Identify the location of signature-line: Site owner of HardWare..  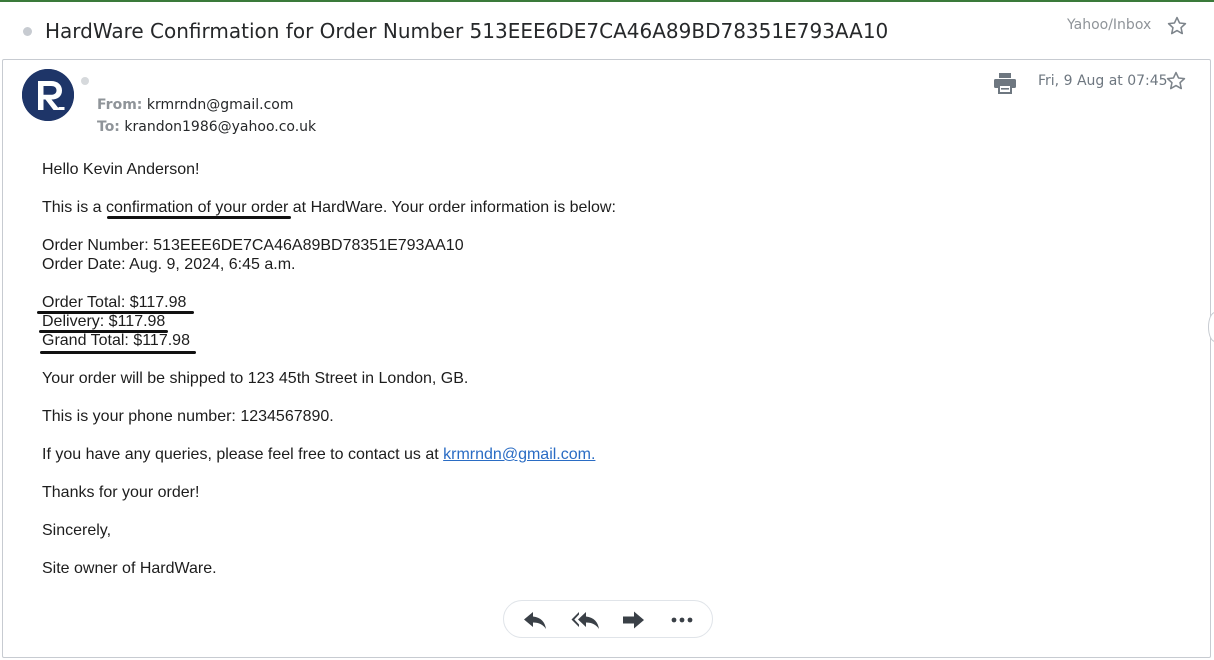
(129, 568).